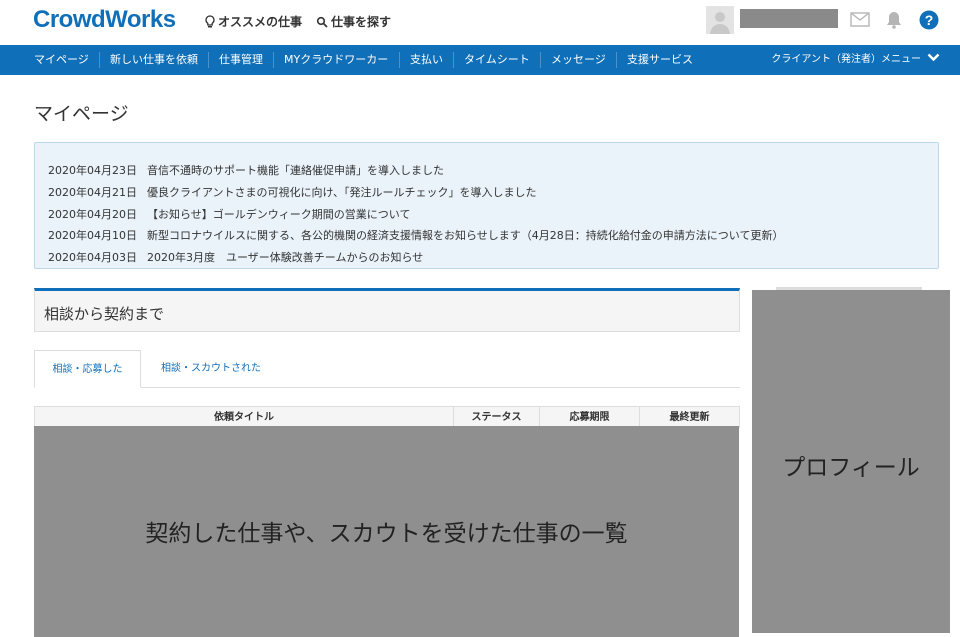 This screenshot has width=960, height=637. I want to click on client-menu-dropdown: クライアント（発注者）メニュー, so click(855, 60).